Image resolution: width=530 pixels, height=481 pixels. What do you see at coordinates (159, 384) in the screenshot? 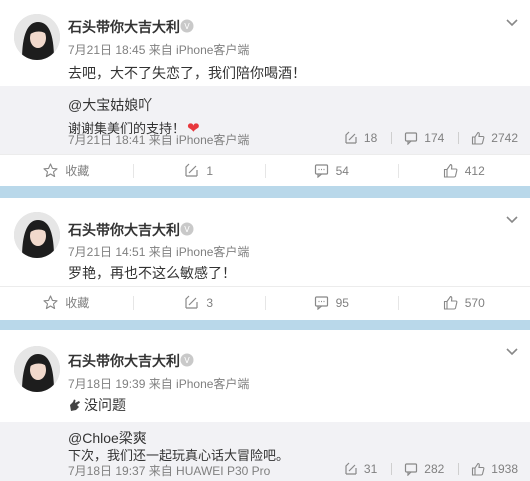
I see `post-meta: 7月18日 19:39 来自 iPhone客户端` at bounding box center [159, 384].